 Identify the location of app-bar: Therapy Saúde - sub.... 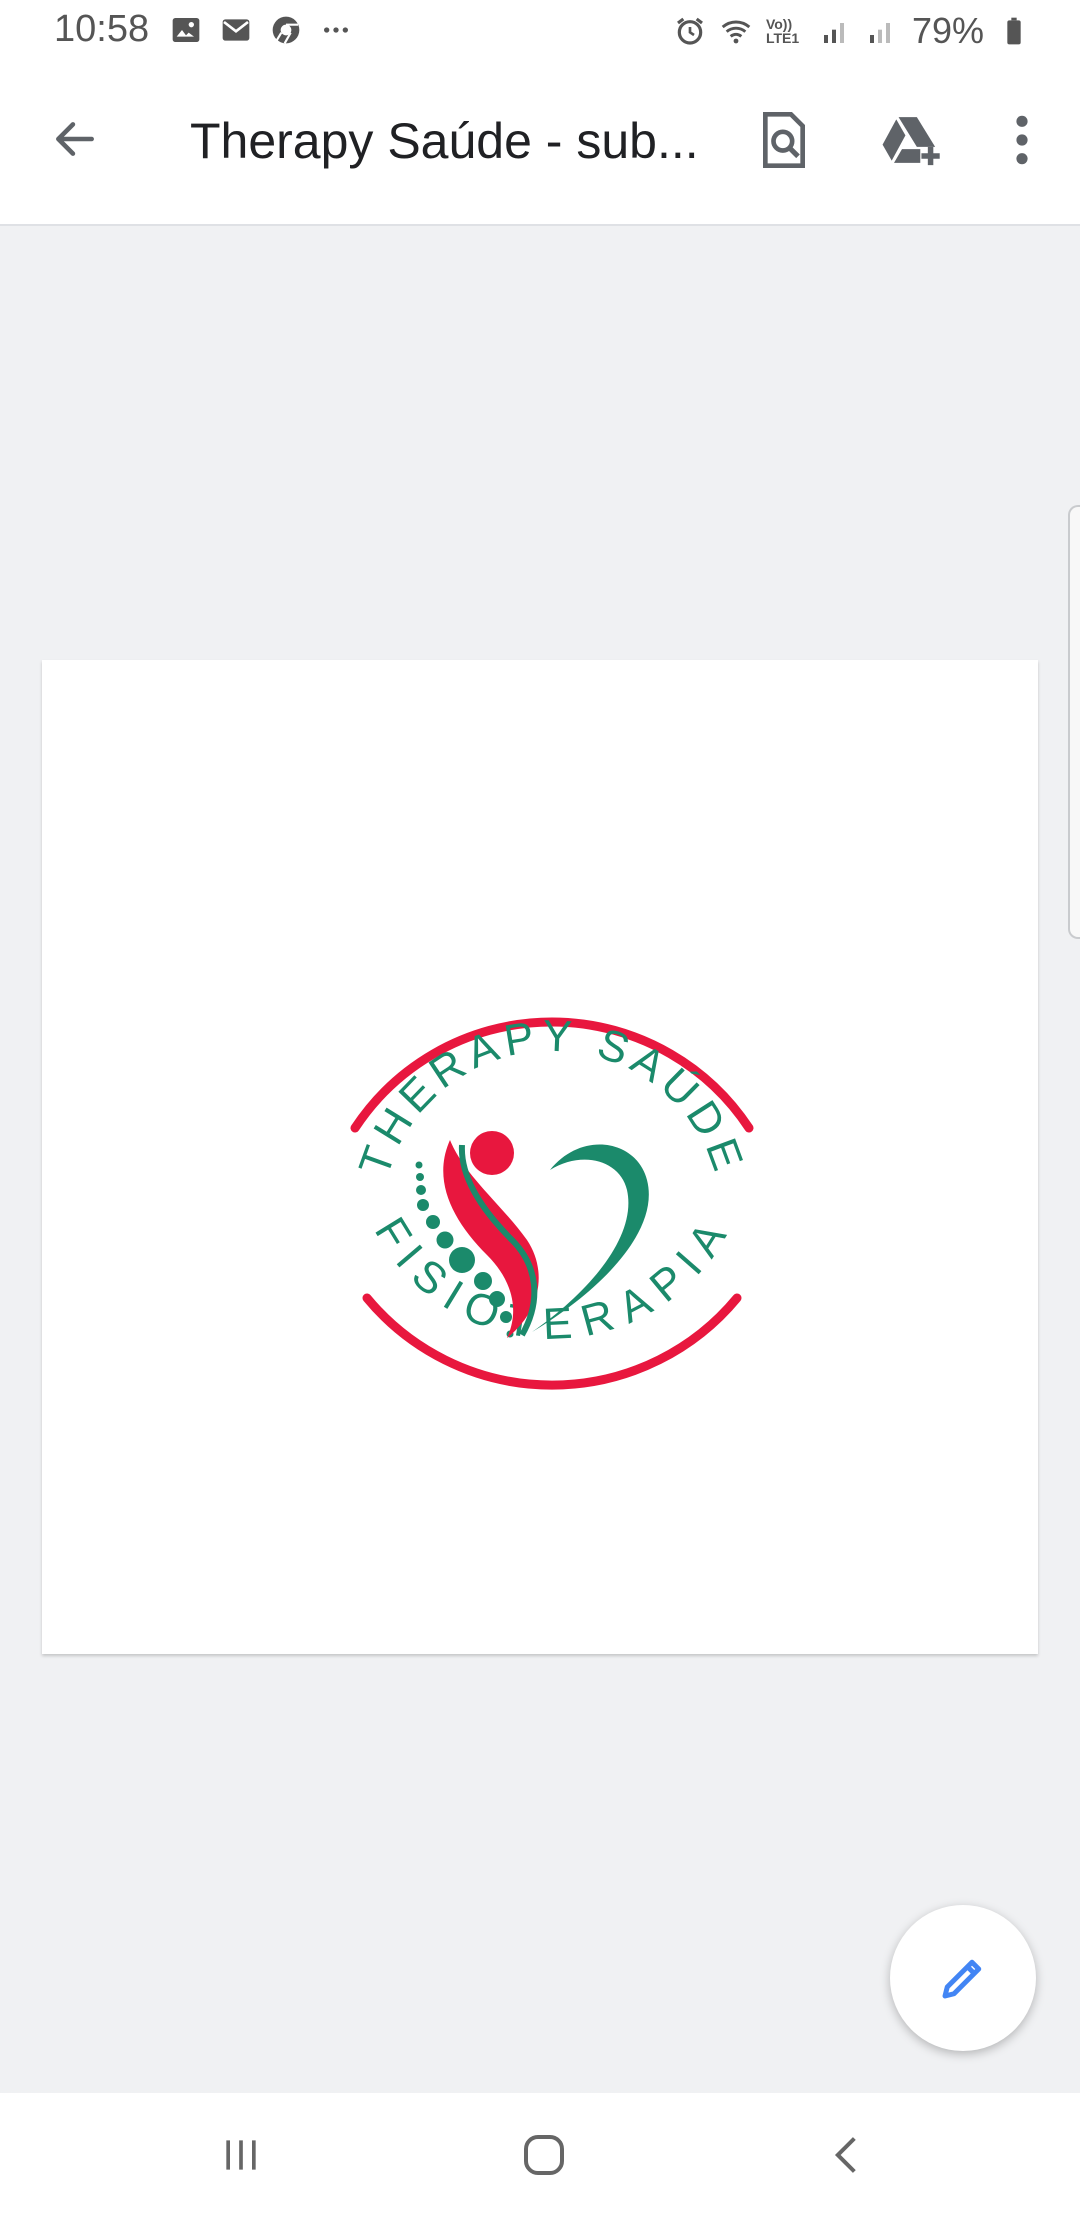
(540, 145).